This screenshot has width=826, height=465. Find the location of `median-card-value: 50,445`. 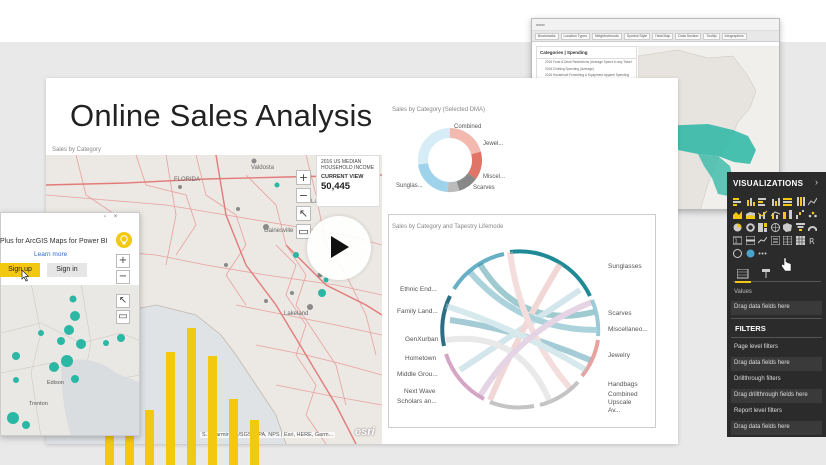

median-card-value: 50,445 is located at coordinates (336, 186).